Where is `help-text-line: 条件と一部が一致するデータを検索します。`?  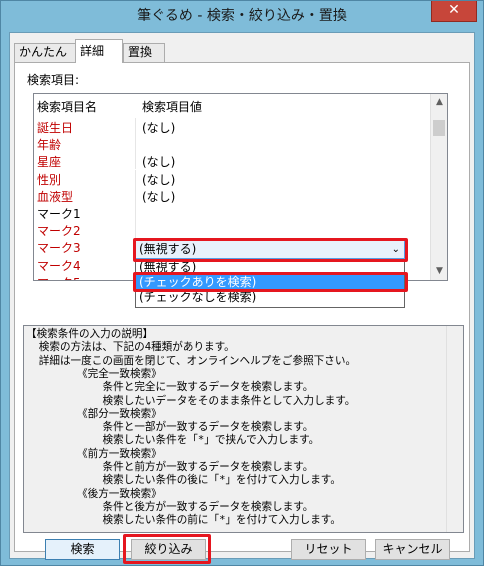
help-text-line: 条件と一部が一致するデータを検索します。 is located at coordinates (170, 427).